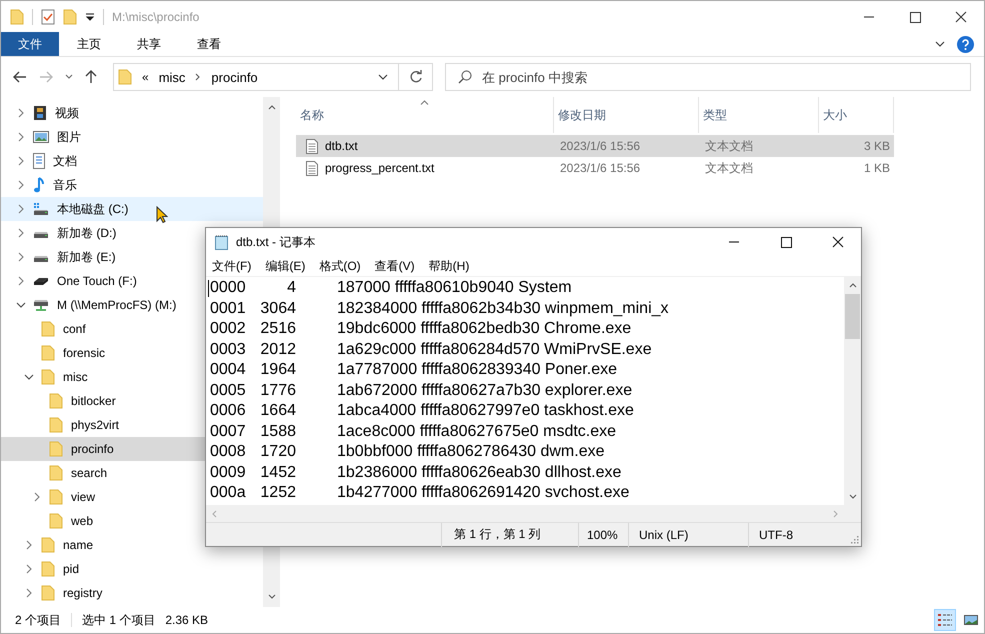  I want to click on breadcrumb-item: misc, so click(172, 77).